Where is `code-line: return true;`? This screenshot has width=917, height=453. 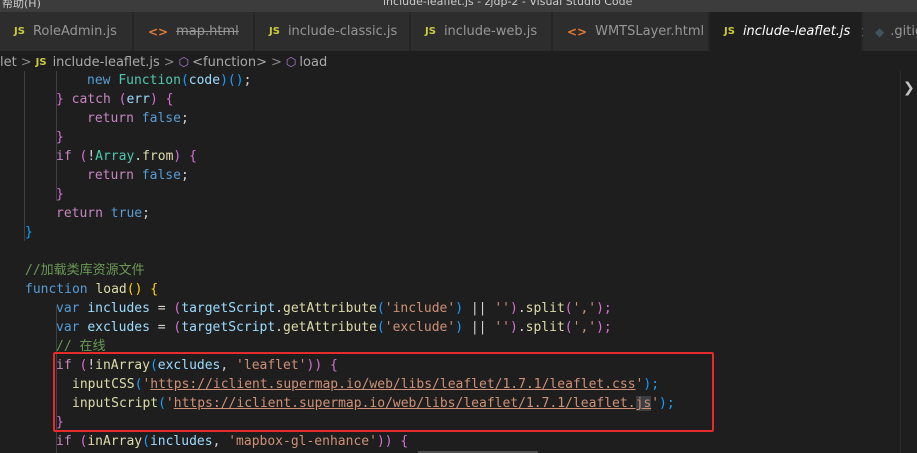 code-line: return true; is located at coordinates (103, 213).